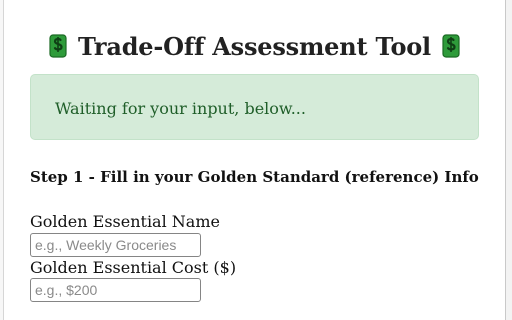 Image resolution: width=512 pixels, height=320 pixels. Describe the element at coordinates (508, 160) in the screenshot. I see `browser-scrollbar` at that location.